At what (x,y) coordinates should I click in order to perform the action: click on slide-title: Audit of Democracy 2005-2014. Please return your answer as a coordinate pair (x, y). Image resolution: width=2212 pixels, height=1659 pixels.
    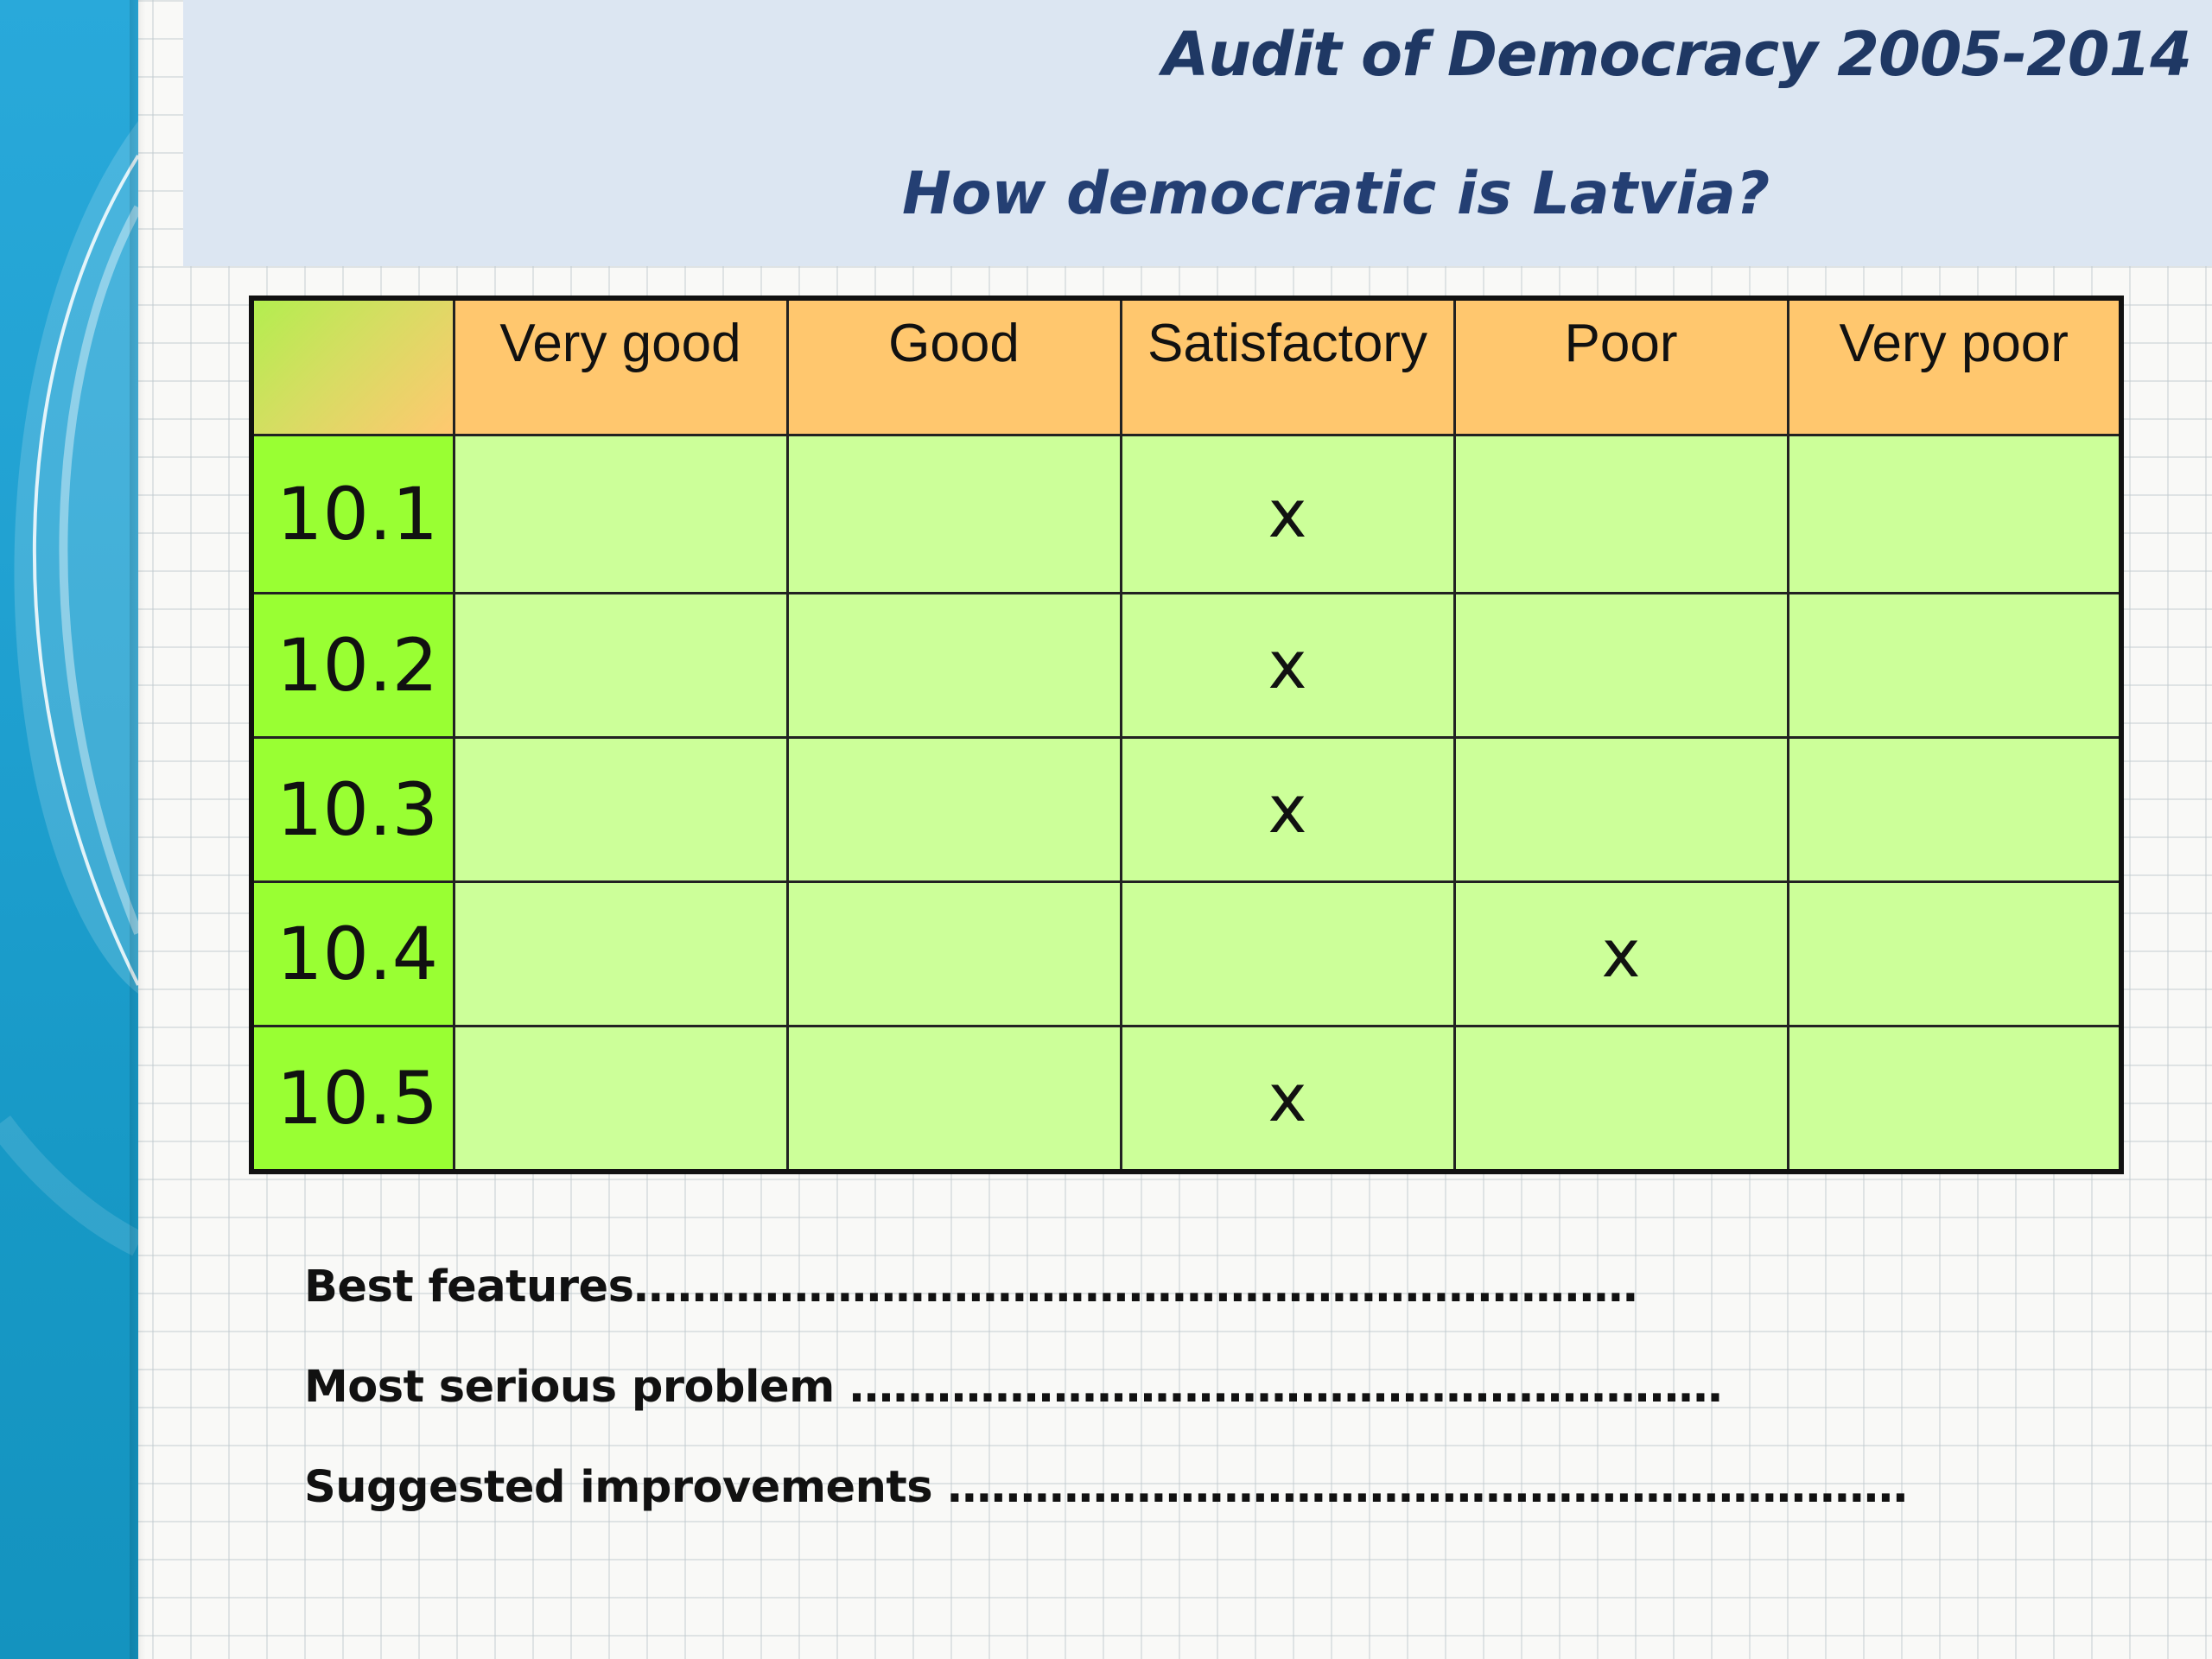
    Looking at the image, I should click on (1677, 54).